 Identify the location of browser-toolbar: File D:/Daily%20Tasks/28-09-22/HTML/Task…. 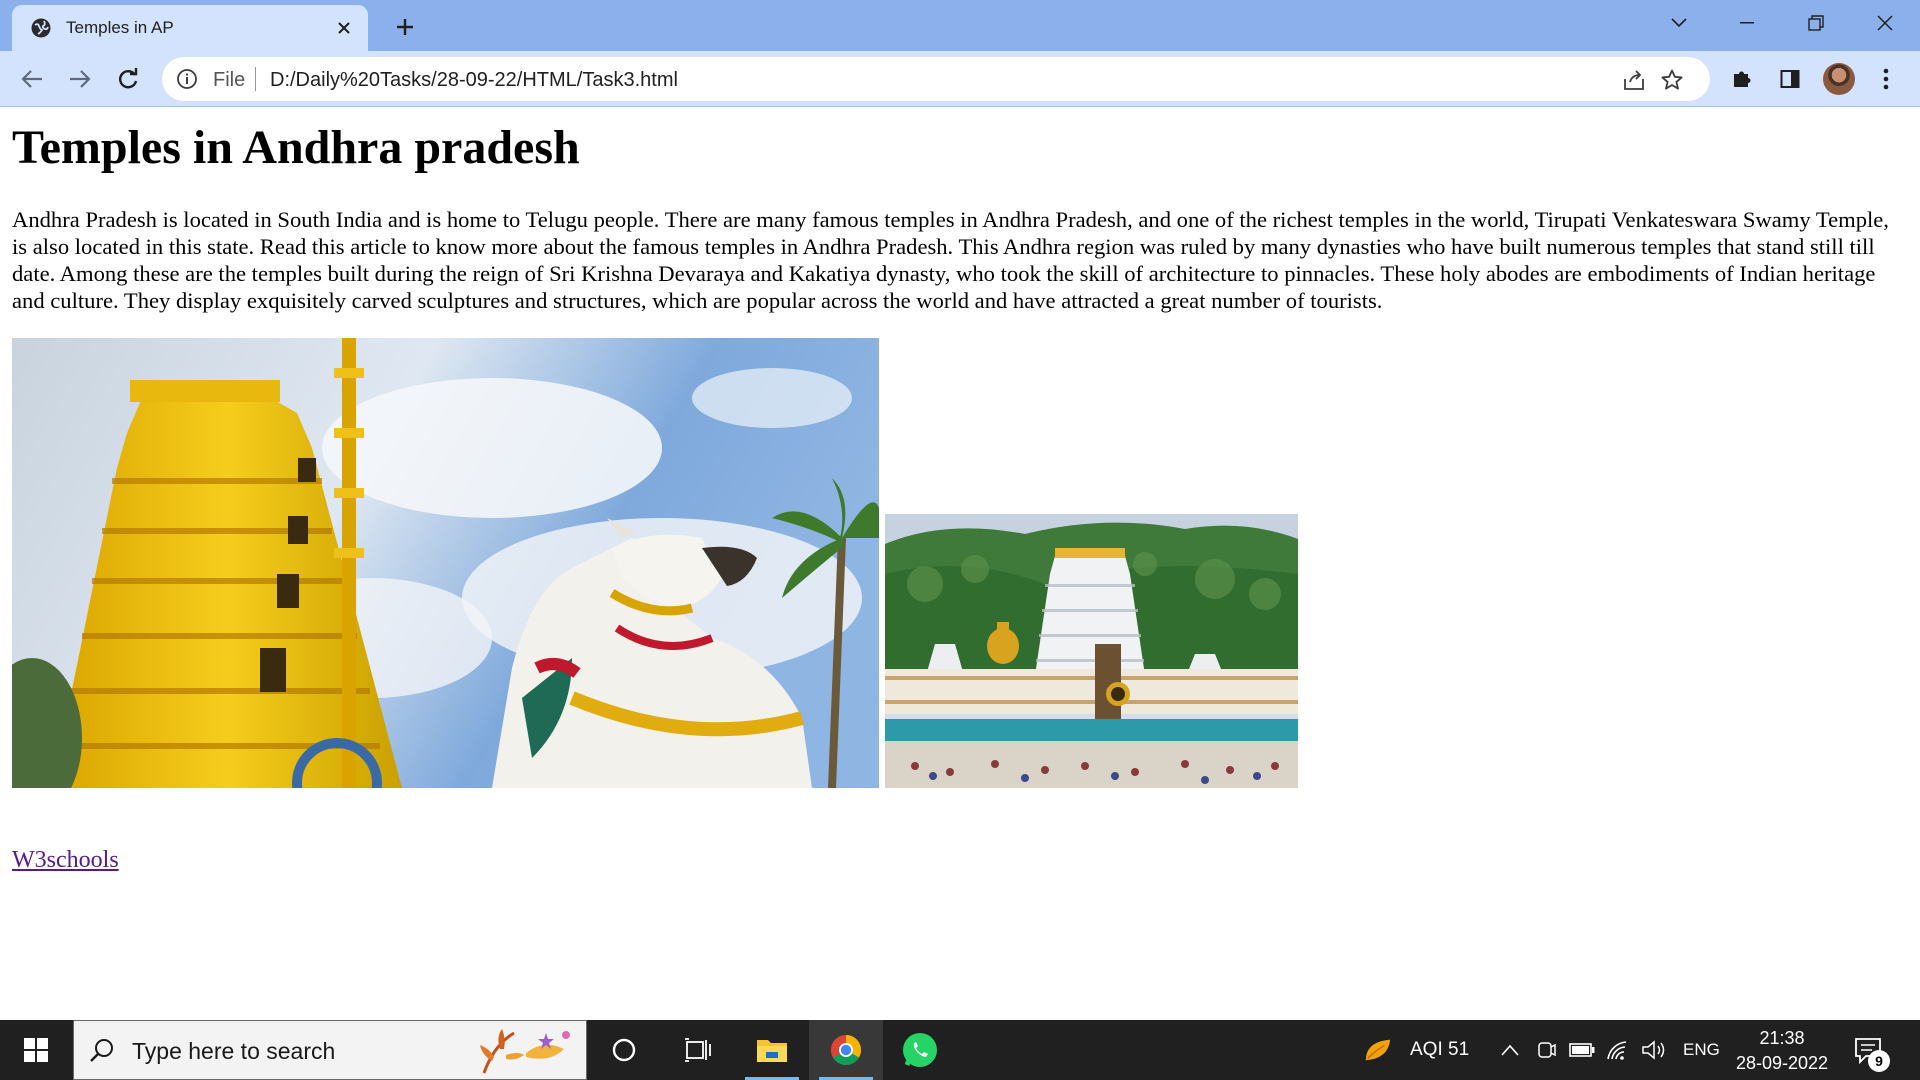
(960, 79).